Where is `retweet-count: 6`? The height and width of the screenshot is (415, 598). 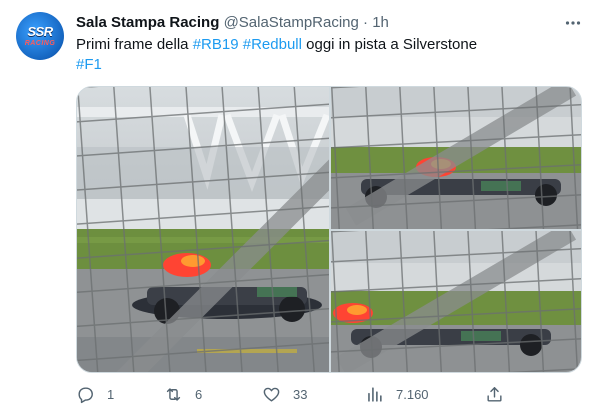
retweet-count: 6 is located at coordinates (199, 394).